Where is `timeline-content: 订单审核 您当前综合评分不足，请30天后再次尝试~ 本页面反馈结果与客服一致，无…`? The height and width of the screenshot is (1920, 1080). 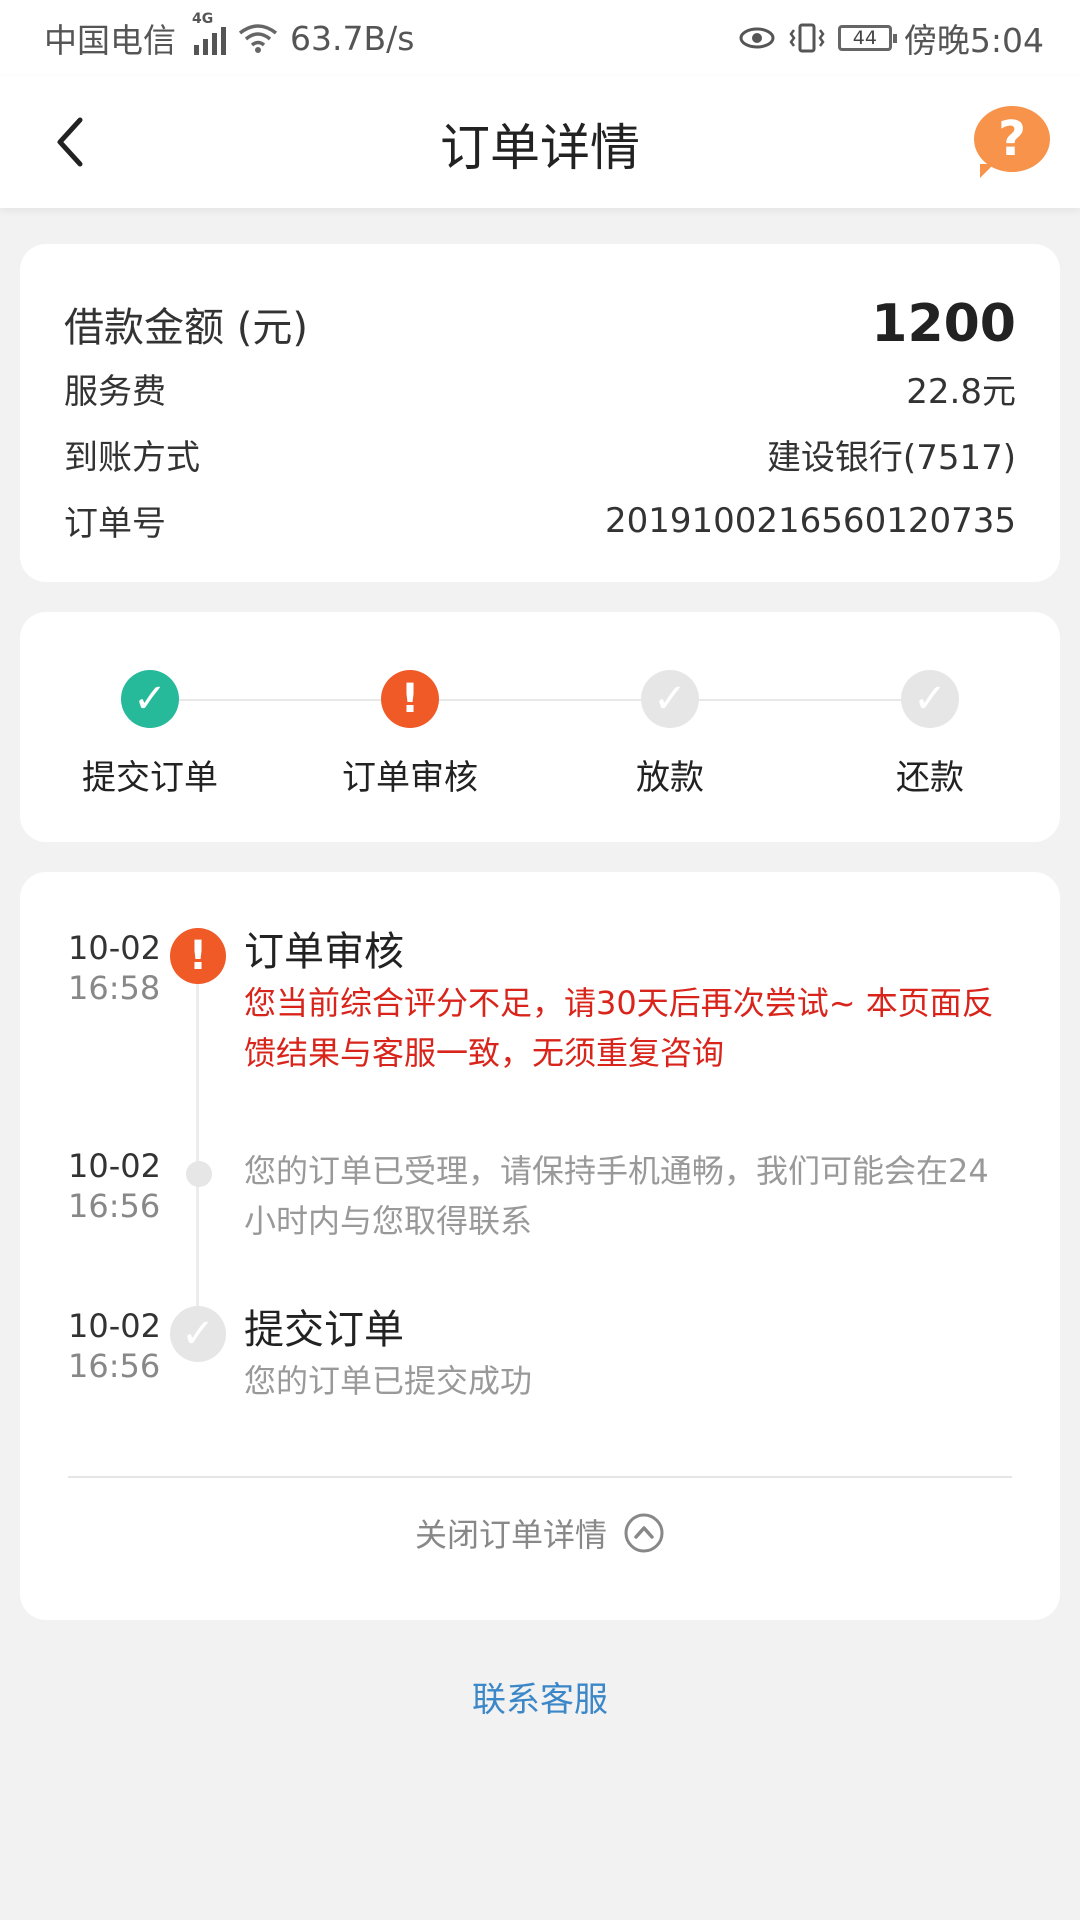 timeline-content: 订单审核 您当前综合评分不足，请30天后再次尝试~ 本页面反馈结果与客服一致，无… is located at coordinates (627, 1002).